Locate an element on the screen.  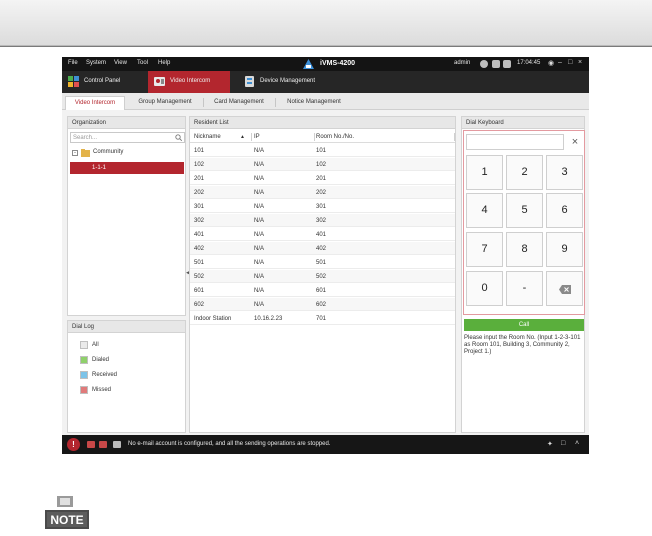
log-filter-label: Dialed is located at coordinates (101, 360).